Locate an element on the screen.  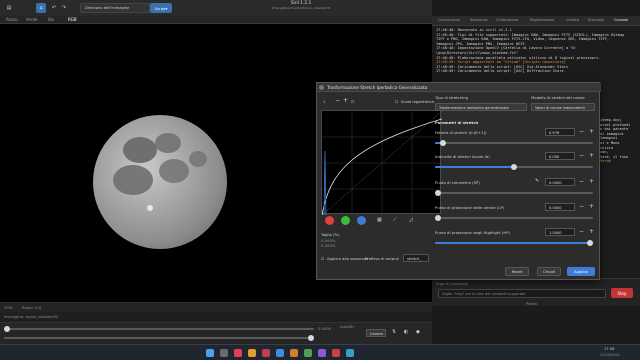
highlight-protection-slider is located at coordinates (514, 243).